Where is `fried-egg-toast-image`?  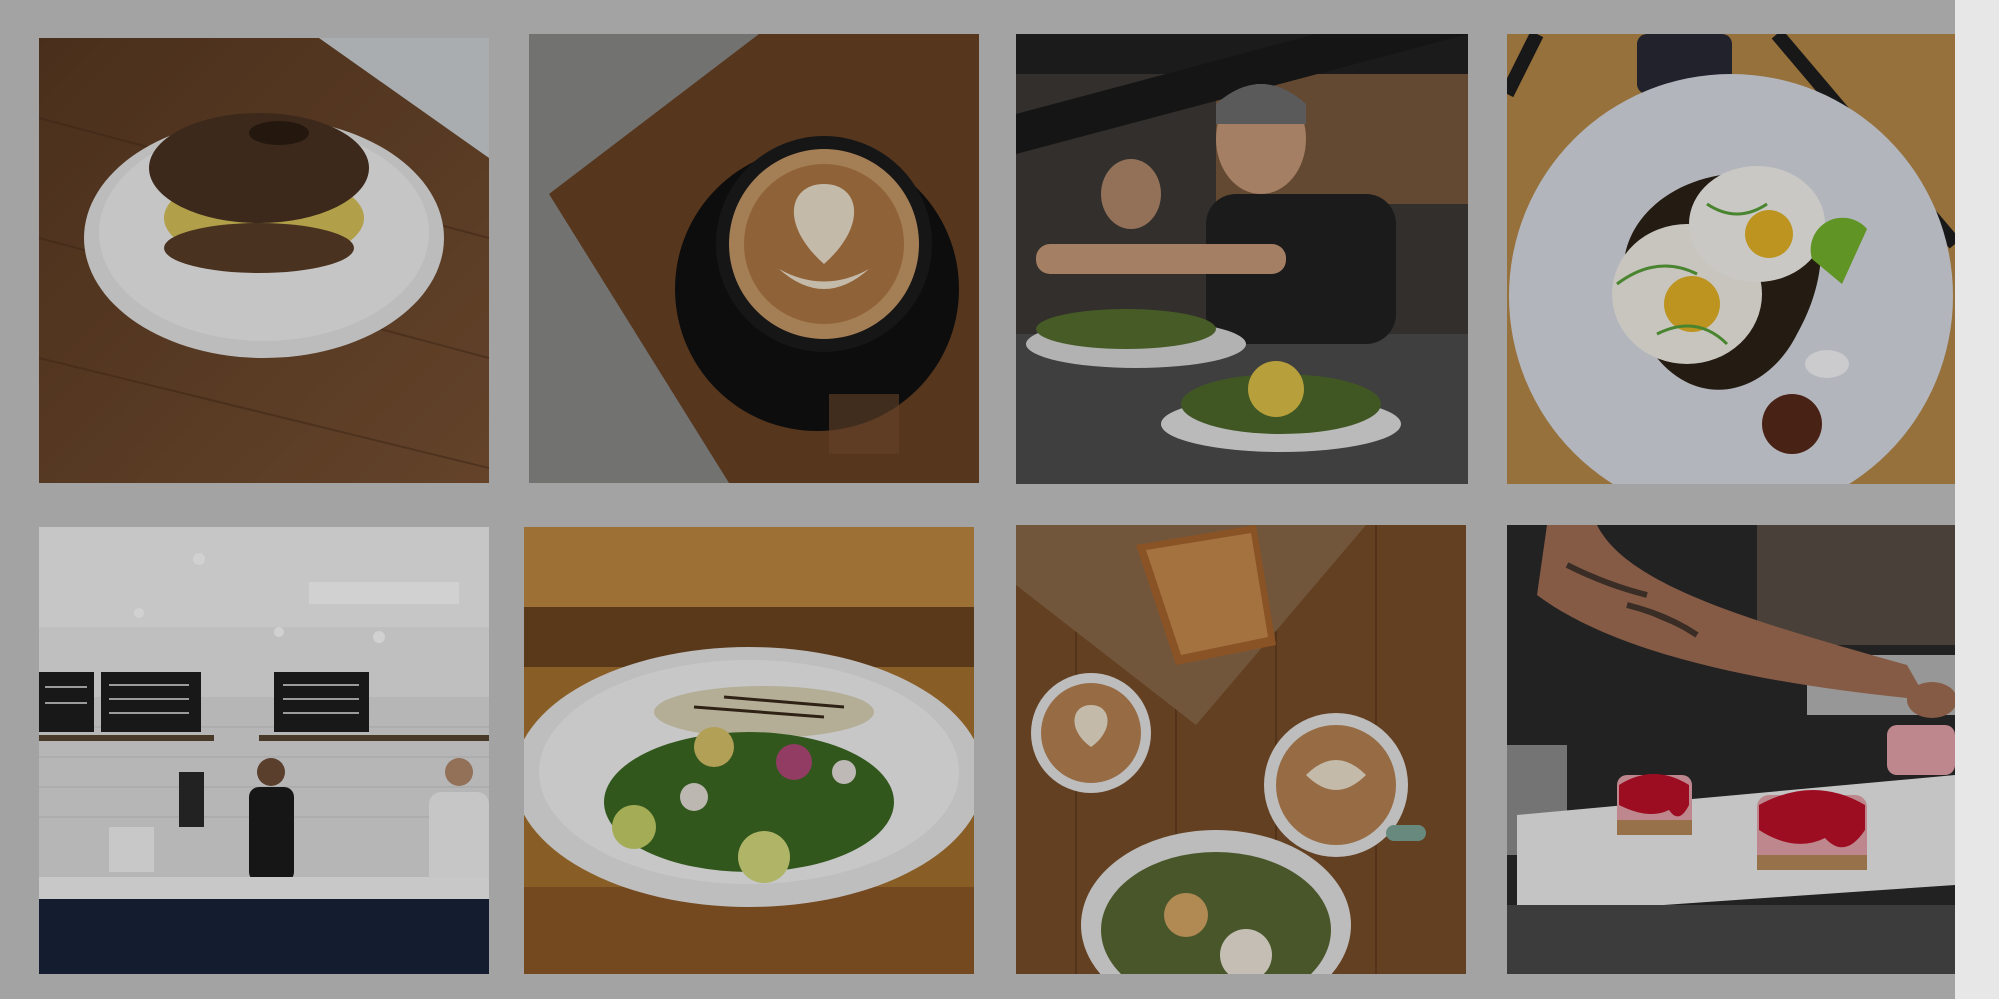 fried-egg-toast-image is located at coordinates (1731, 259).